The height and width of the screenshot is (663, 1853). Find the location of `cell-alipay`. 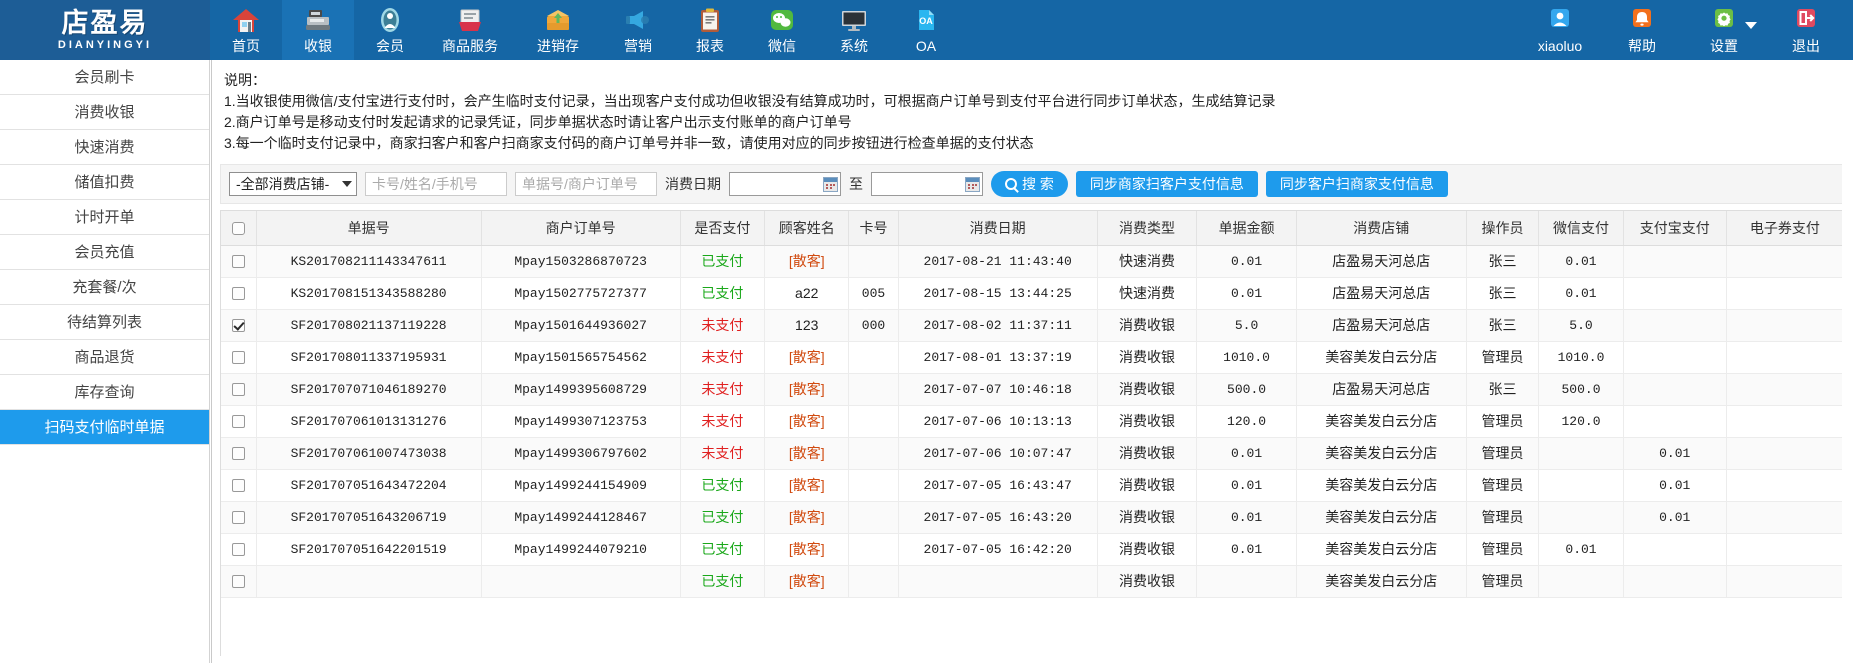

cell-alipay is located at coordinates (1675, 389).